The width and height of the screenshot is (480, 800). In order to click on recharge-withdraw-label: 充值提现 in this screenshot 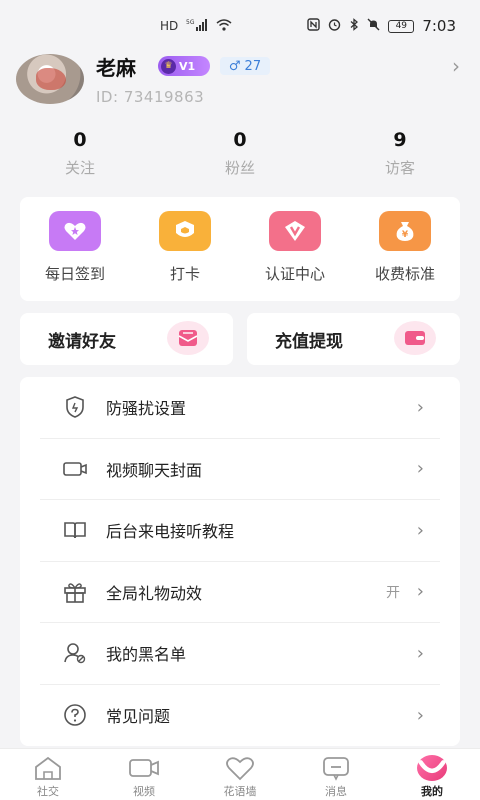, I will do `click(309, 341)`.